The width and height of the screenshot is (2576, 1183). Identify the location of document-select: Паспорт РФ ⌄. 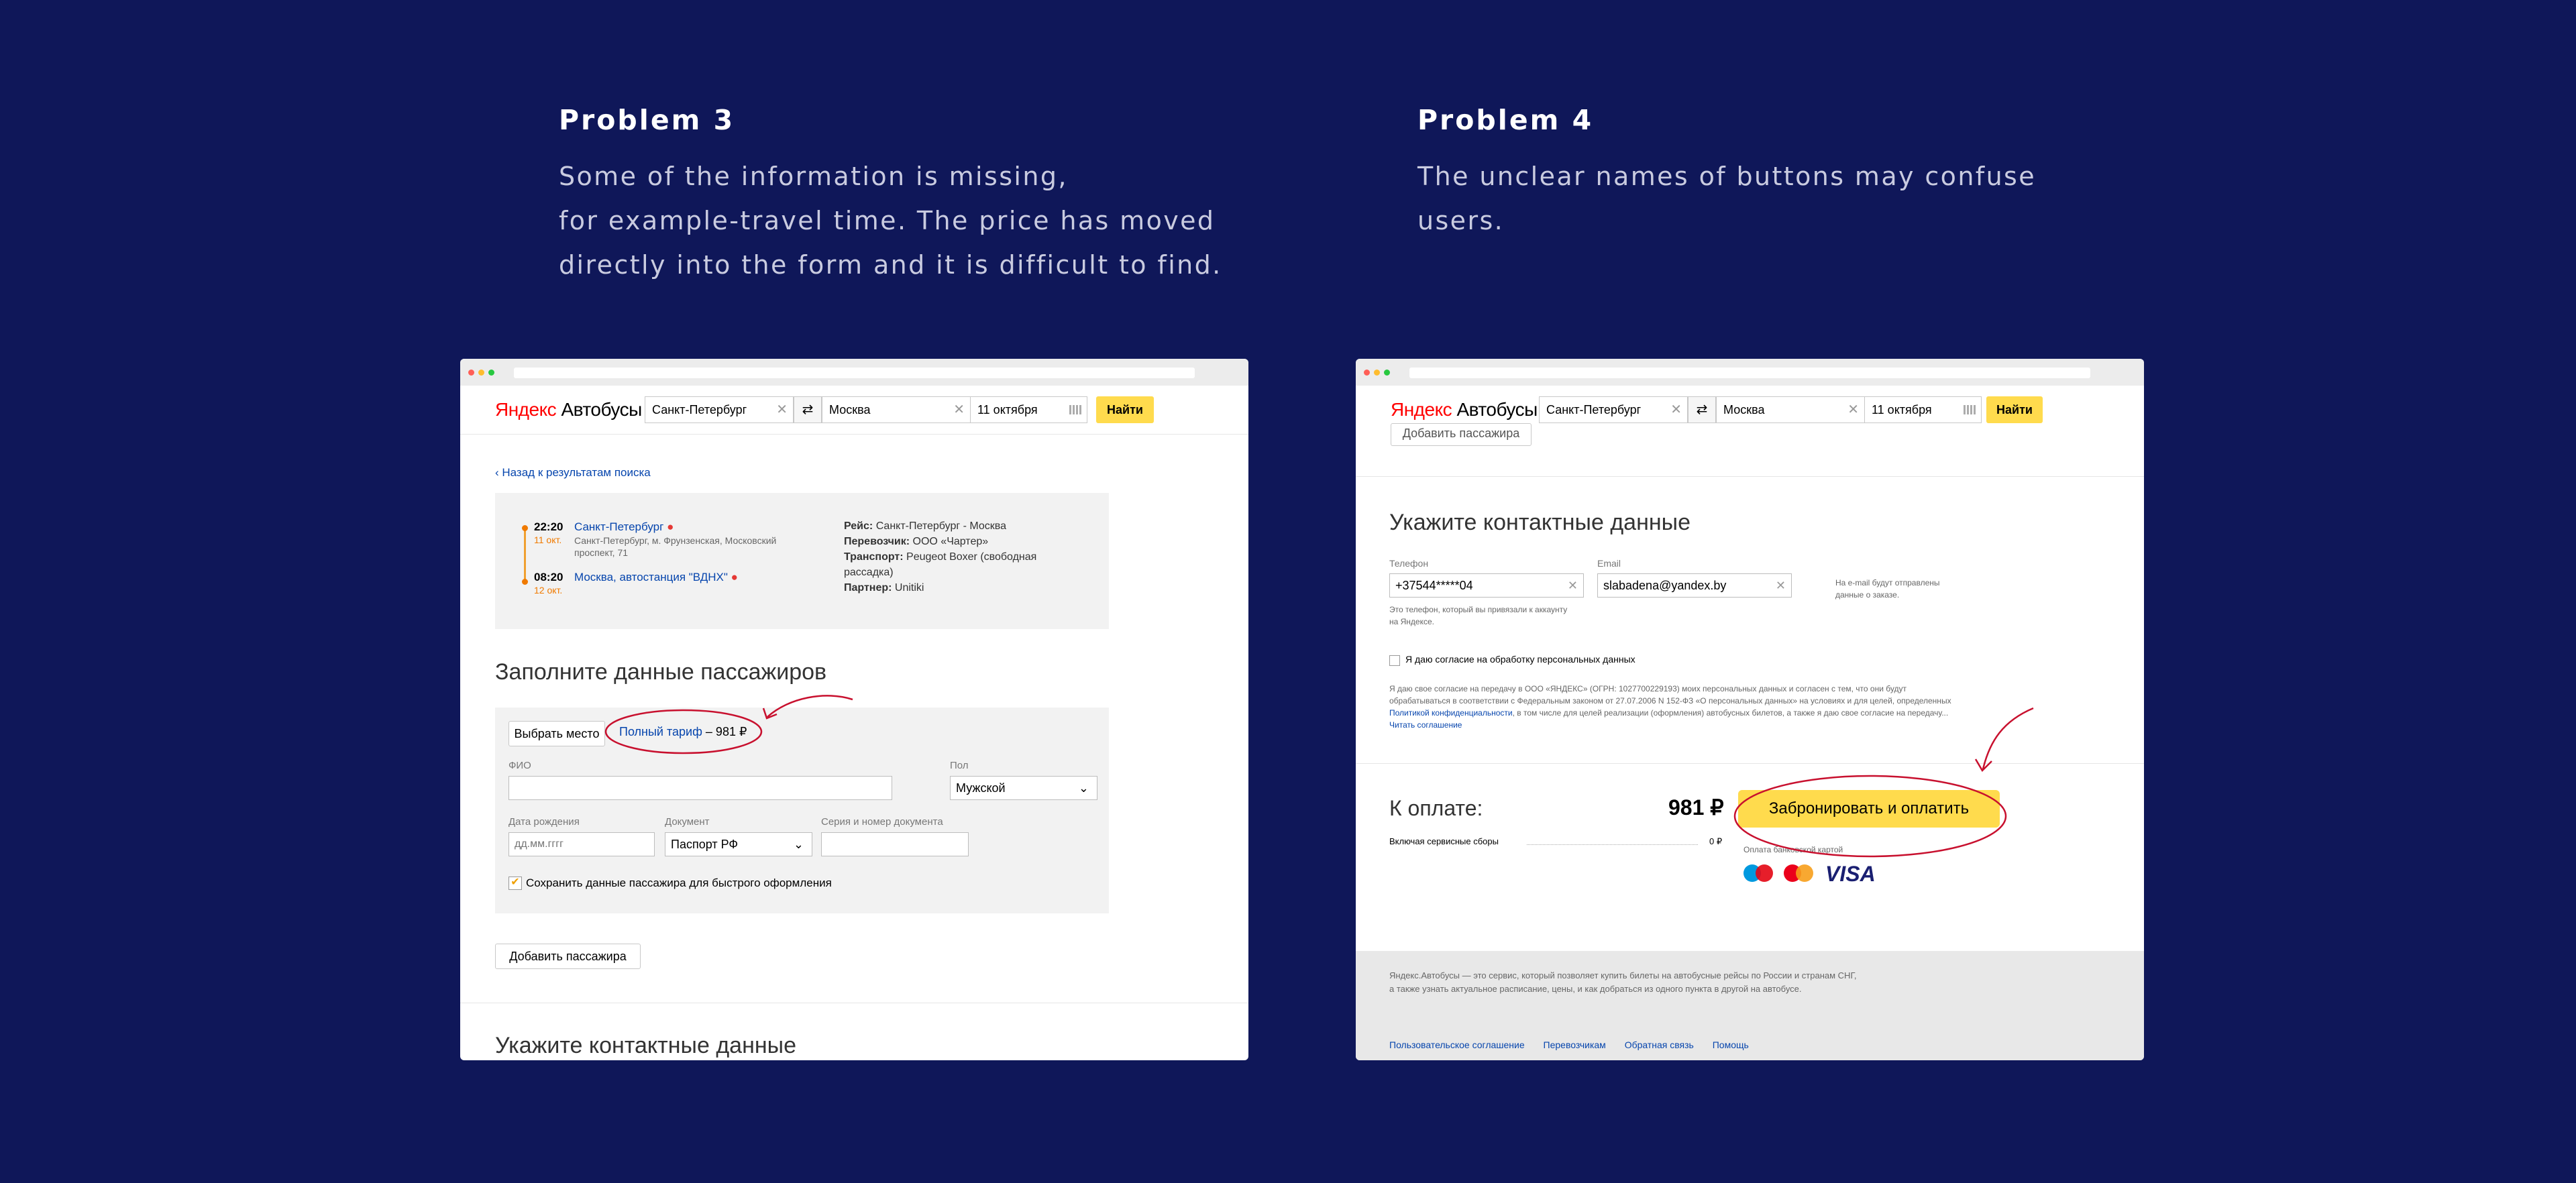
(738, 844).